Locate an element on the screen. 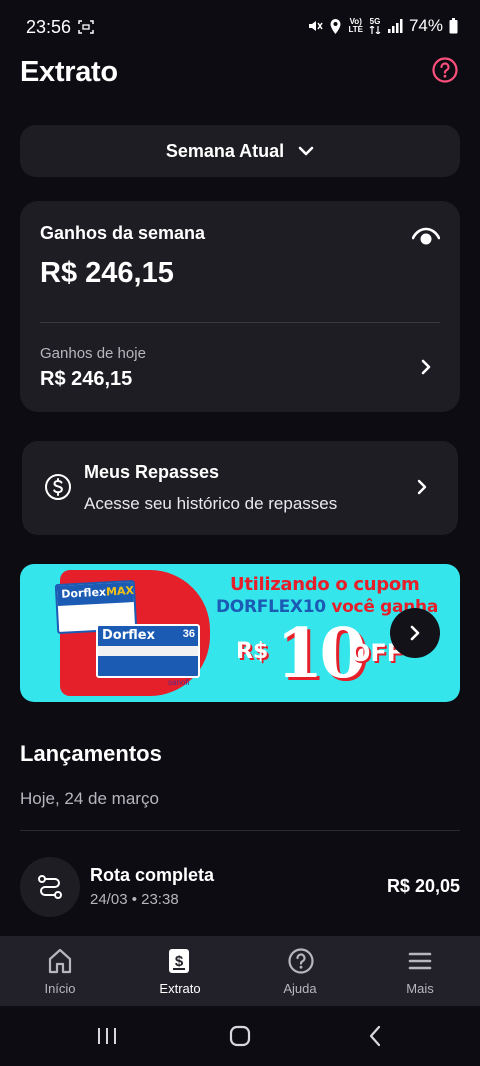  volte-indicator: Vo) LTE is located at coordinates (355, 25).